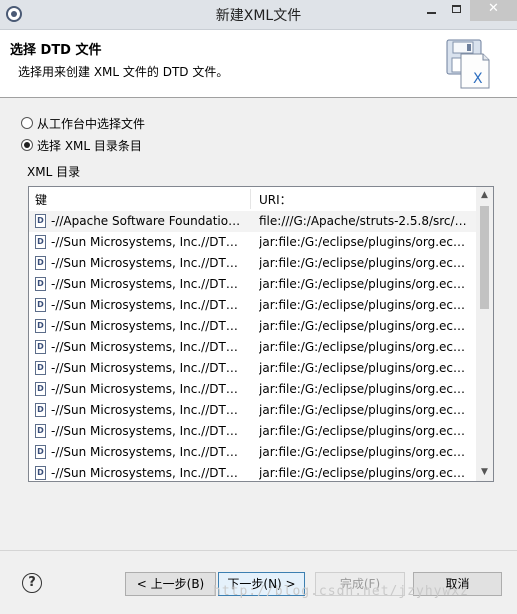  Describe the element at coordinates (27, 145) in the screenshot. I see `radio-xml-catalog` at that location.